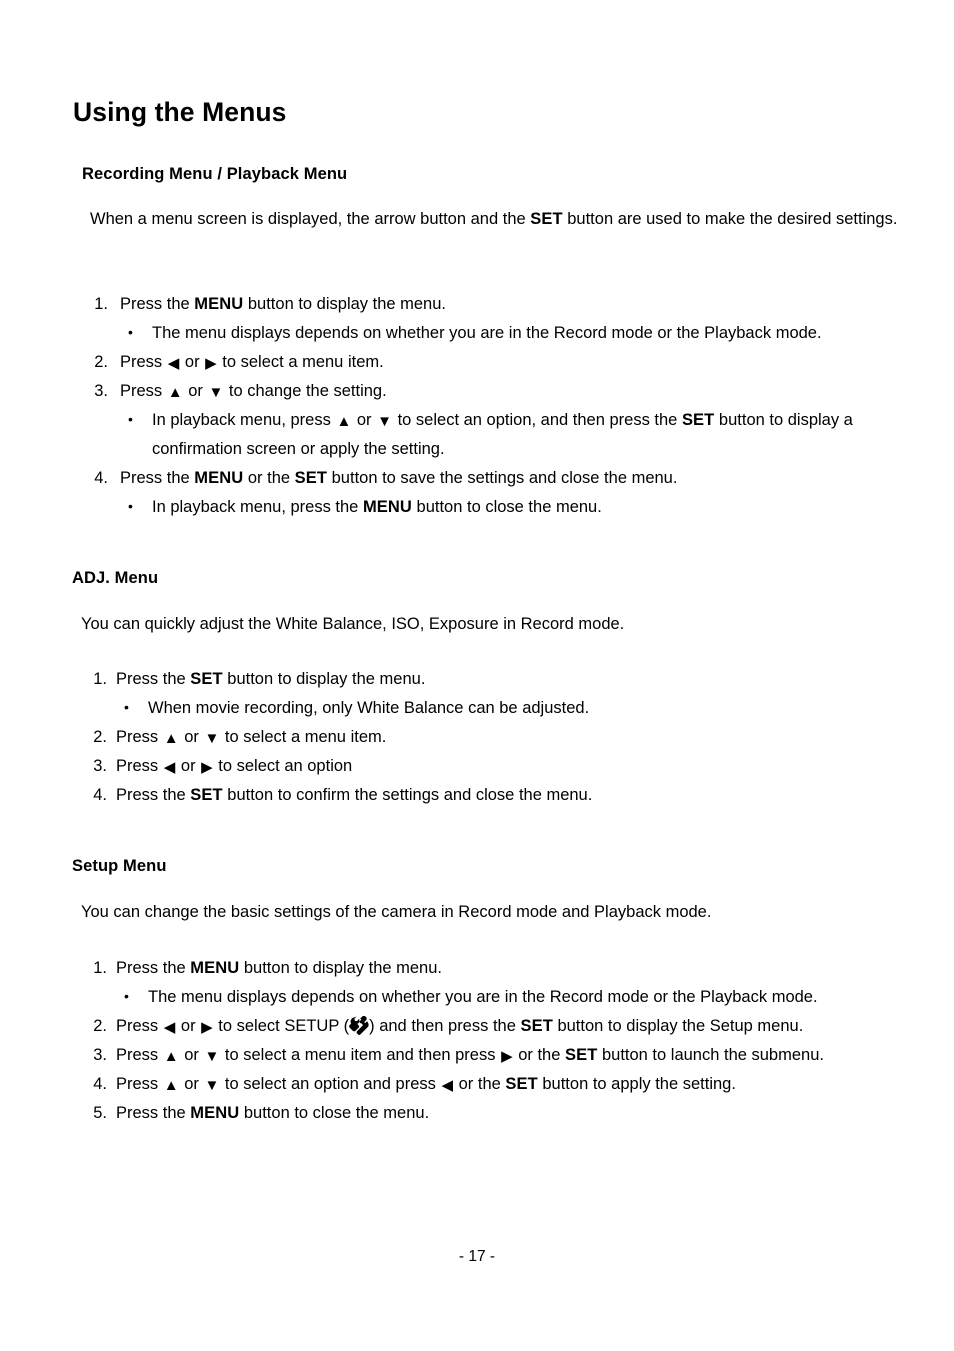  Describe the element at coordinates (100, 1113) in the screenshot. I see `step-number: 5.` at that location.